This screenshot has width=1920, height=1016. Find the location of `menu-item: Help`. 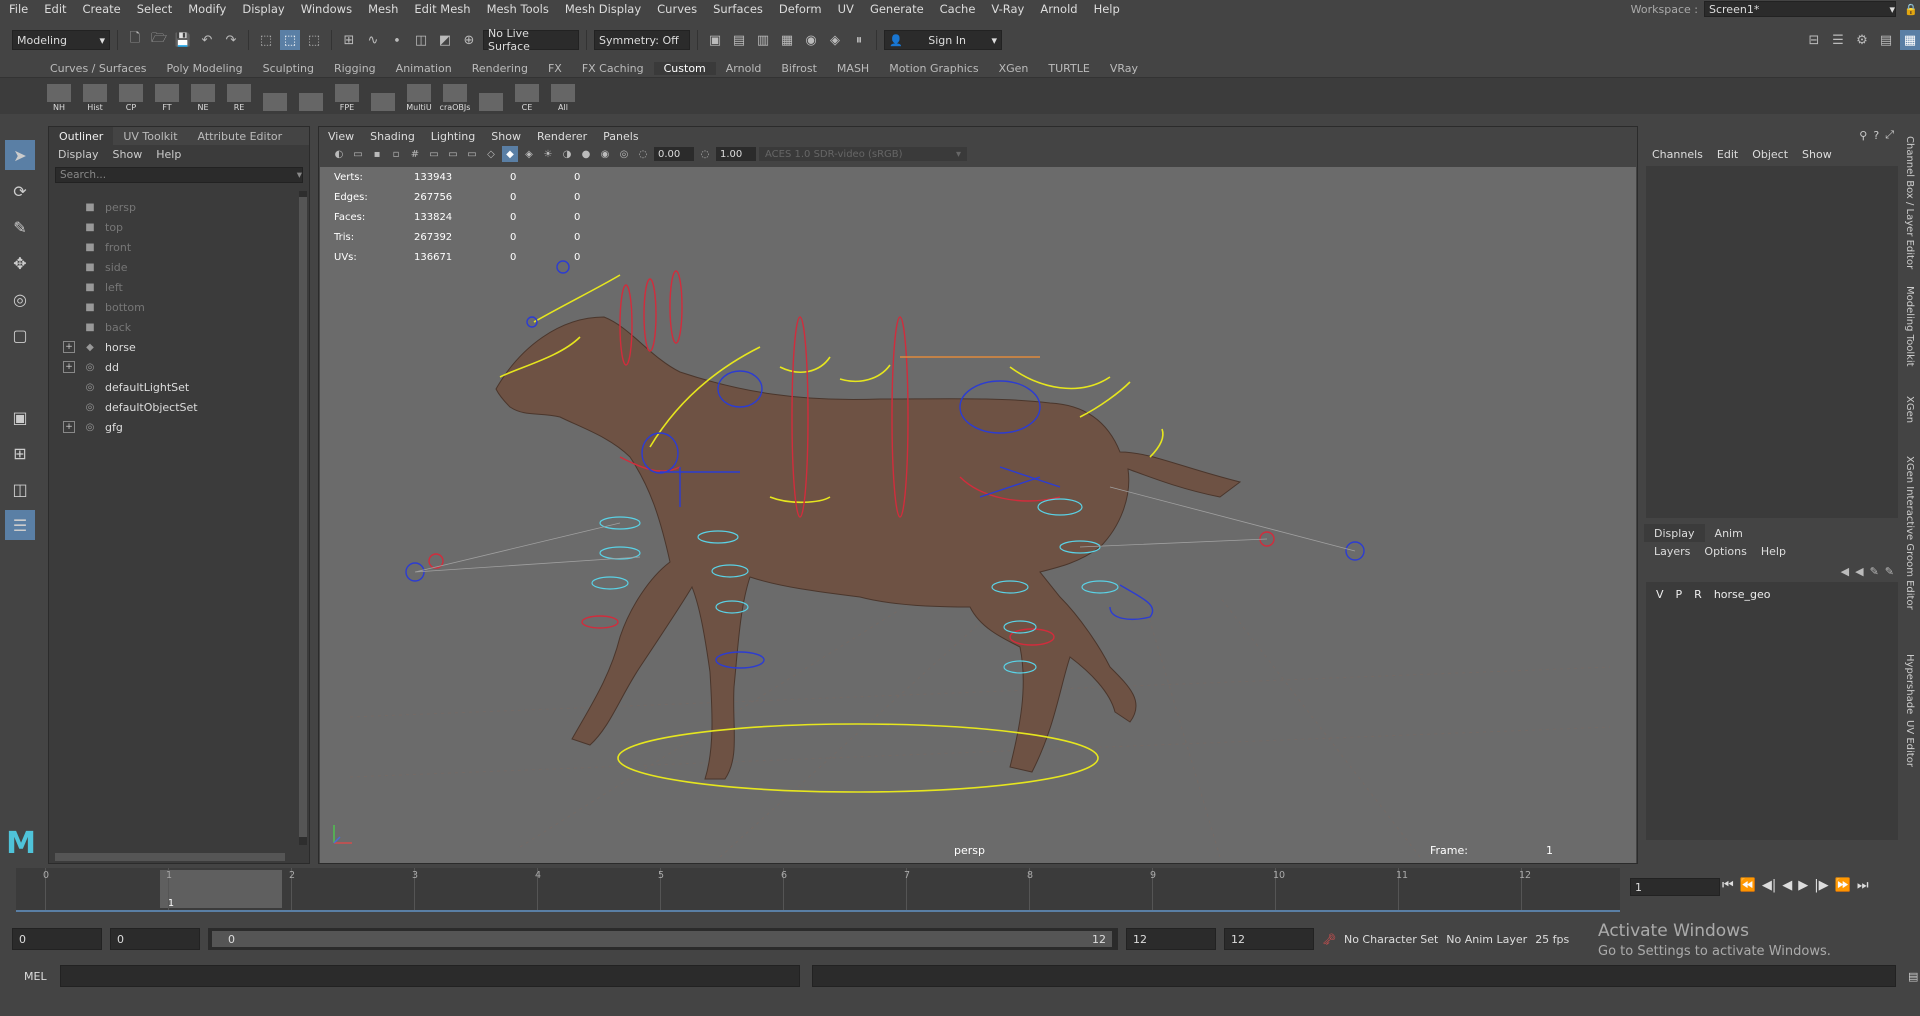

menu-item: Help is located at coordinates (1107, 9).